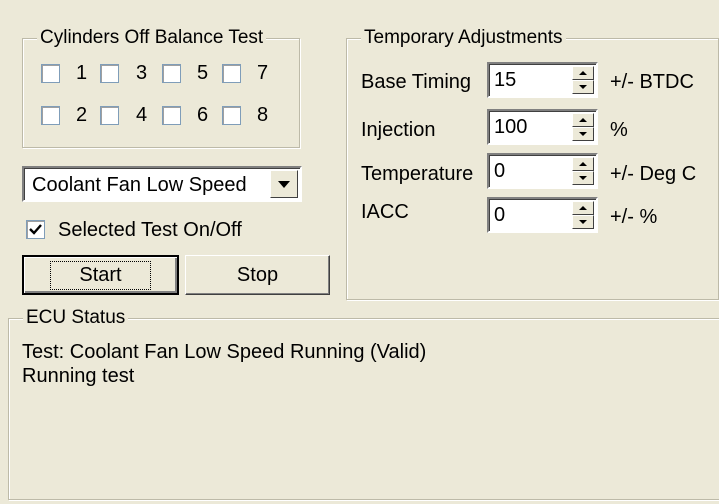 The height and width of the screenshot is (504, 719). Describe the element at coordinates (416, 82) in the screenshot. I see `base-timing-label: Base Timing` at that location.